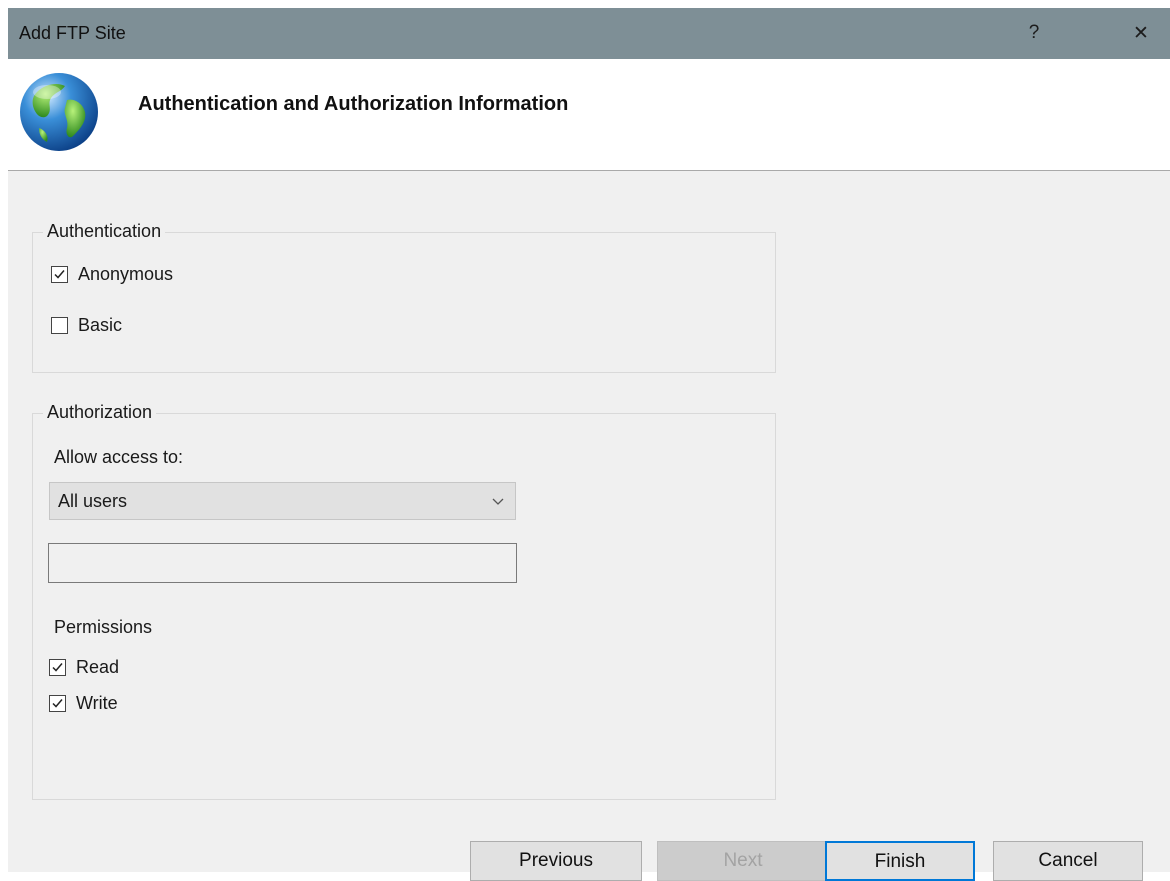 The height and width of the screenshot is (881, 1170). I want to click on authentication-legend: Authentication, so click(104, 231).